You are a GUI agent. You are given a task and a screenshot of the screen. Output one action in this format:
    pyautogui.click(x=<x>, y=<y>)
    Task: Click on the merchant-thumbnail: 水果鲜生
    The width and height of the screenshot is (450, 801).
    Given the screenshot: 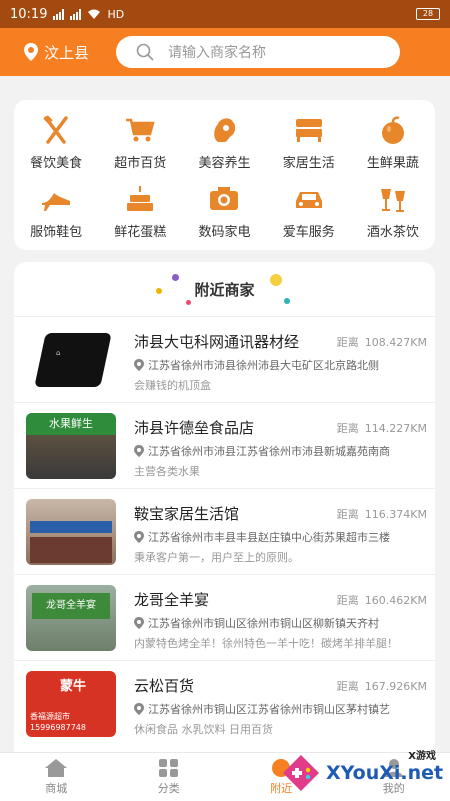 What is the action you would take?
    pyautogui.click(x=71, y=446)
    